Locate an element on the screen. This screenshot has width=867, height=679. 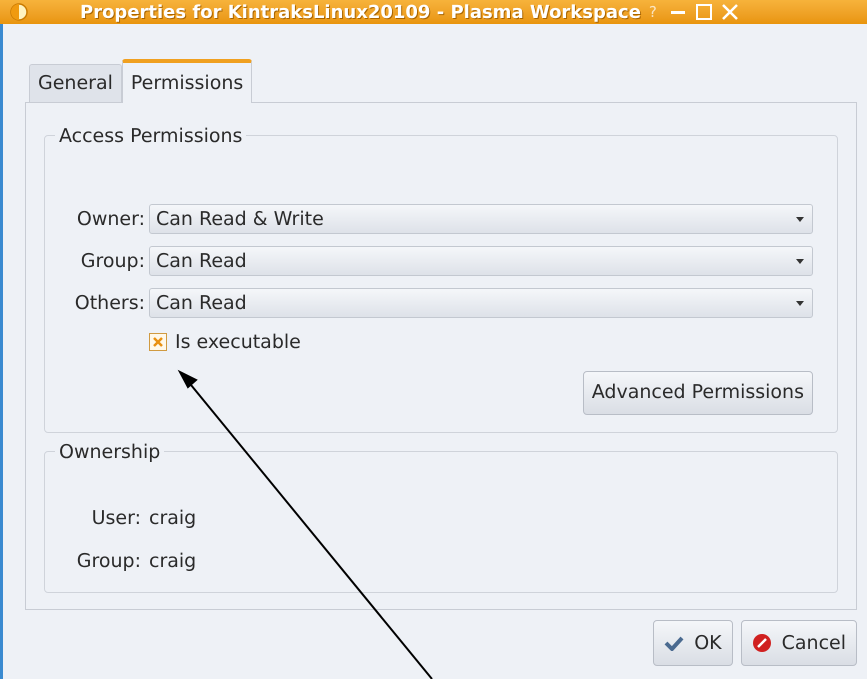
window-title: Properties for KintraksLinux20109 - Plasma Workspace is located at coordinates (360, 12).